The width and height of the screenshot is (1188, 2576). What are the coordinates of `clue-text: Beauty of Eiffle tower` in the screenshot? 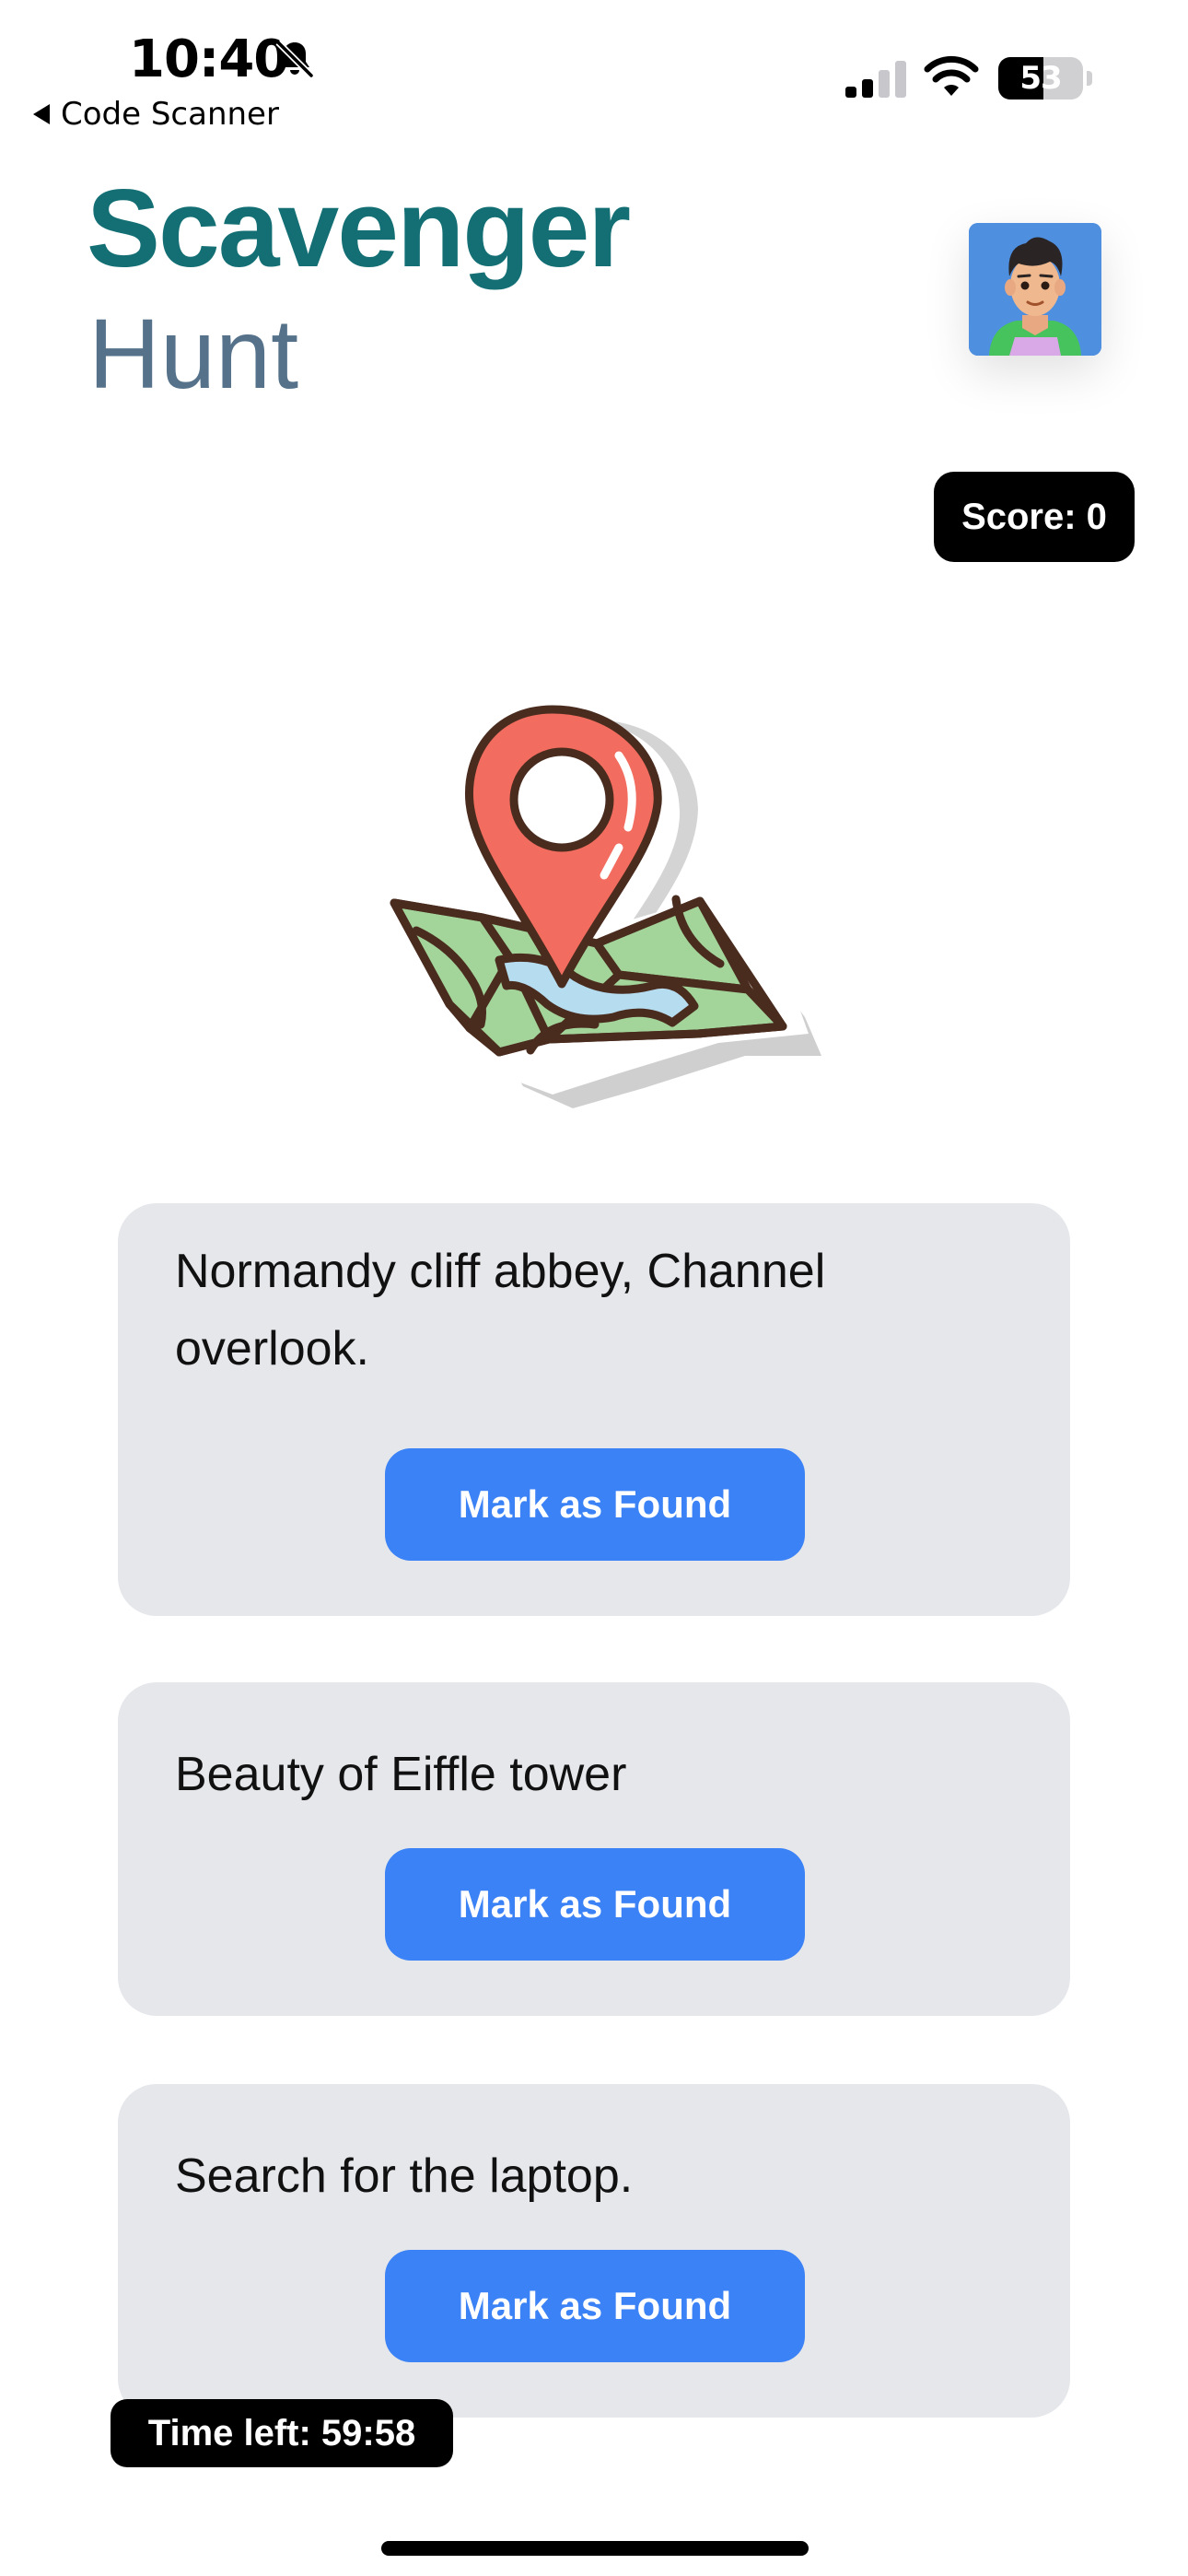 It's located at (401, 1774).